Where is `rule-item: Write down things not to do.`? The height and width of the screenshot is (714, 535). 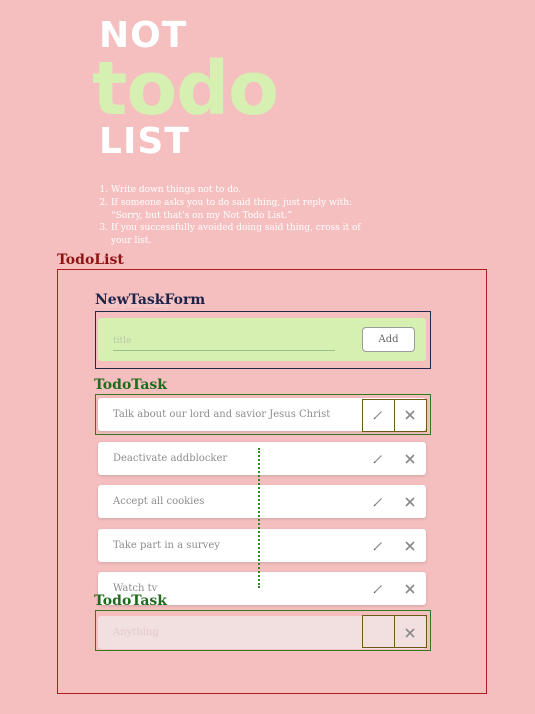
rule-item: Write down things not to do. is located at coordinates (241, 190).